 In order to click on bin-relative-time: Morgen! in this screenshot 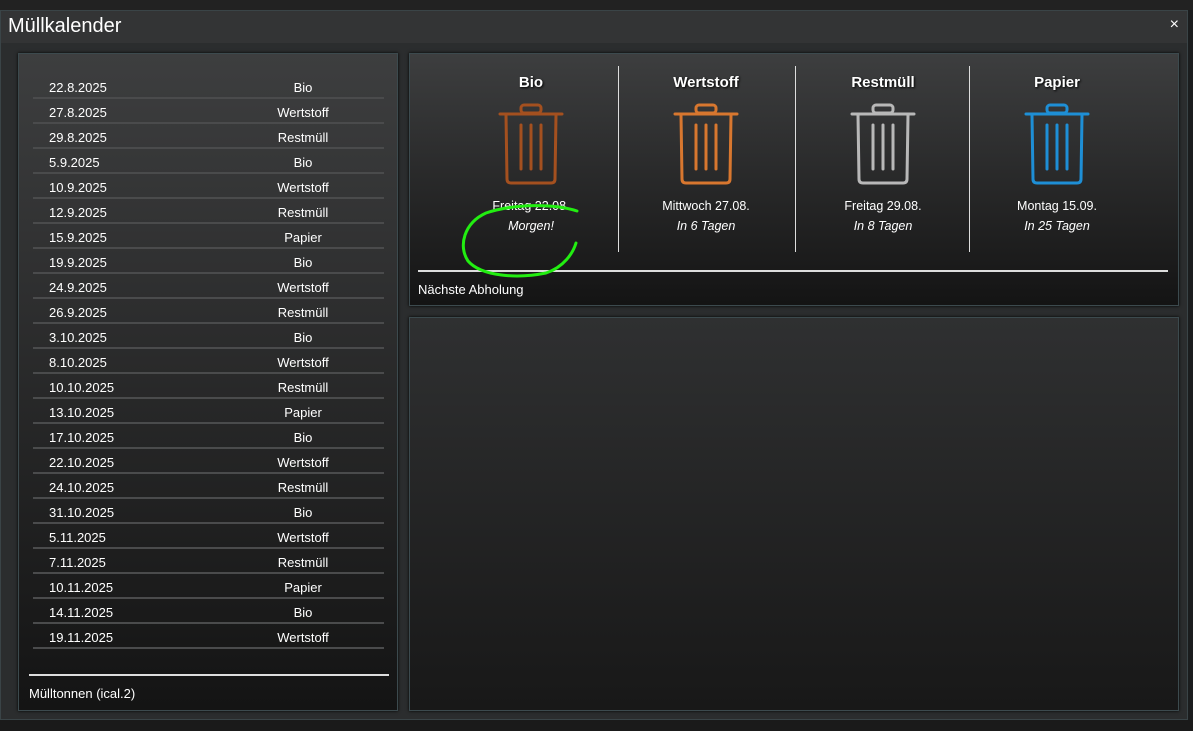, I will do `click(531, 226)`.